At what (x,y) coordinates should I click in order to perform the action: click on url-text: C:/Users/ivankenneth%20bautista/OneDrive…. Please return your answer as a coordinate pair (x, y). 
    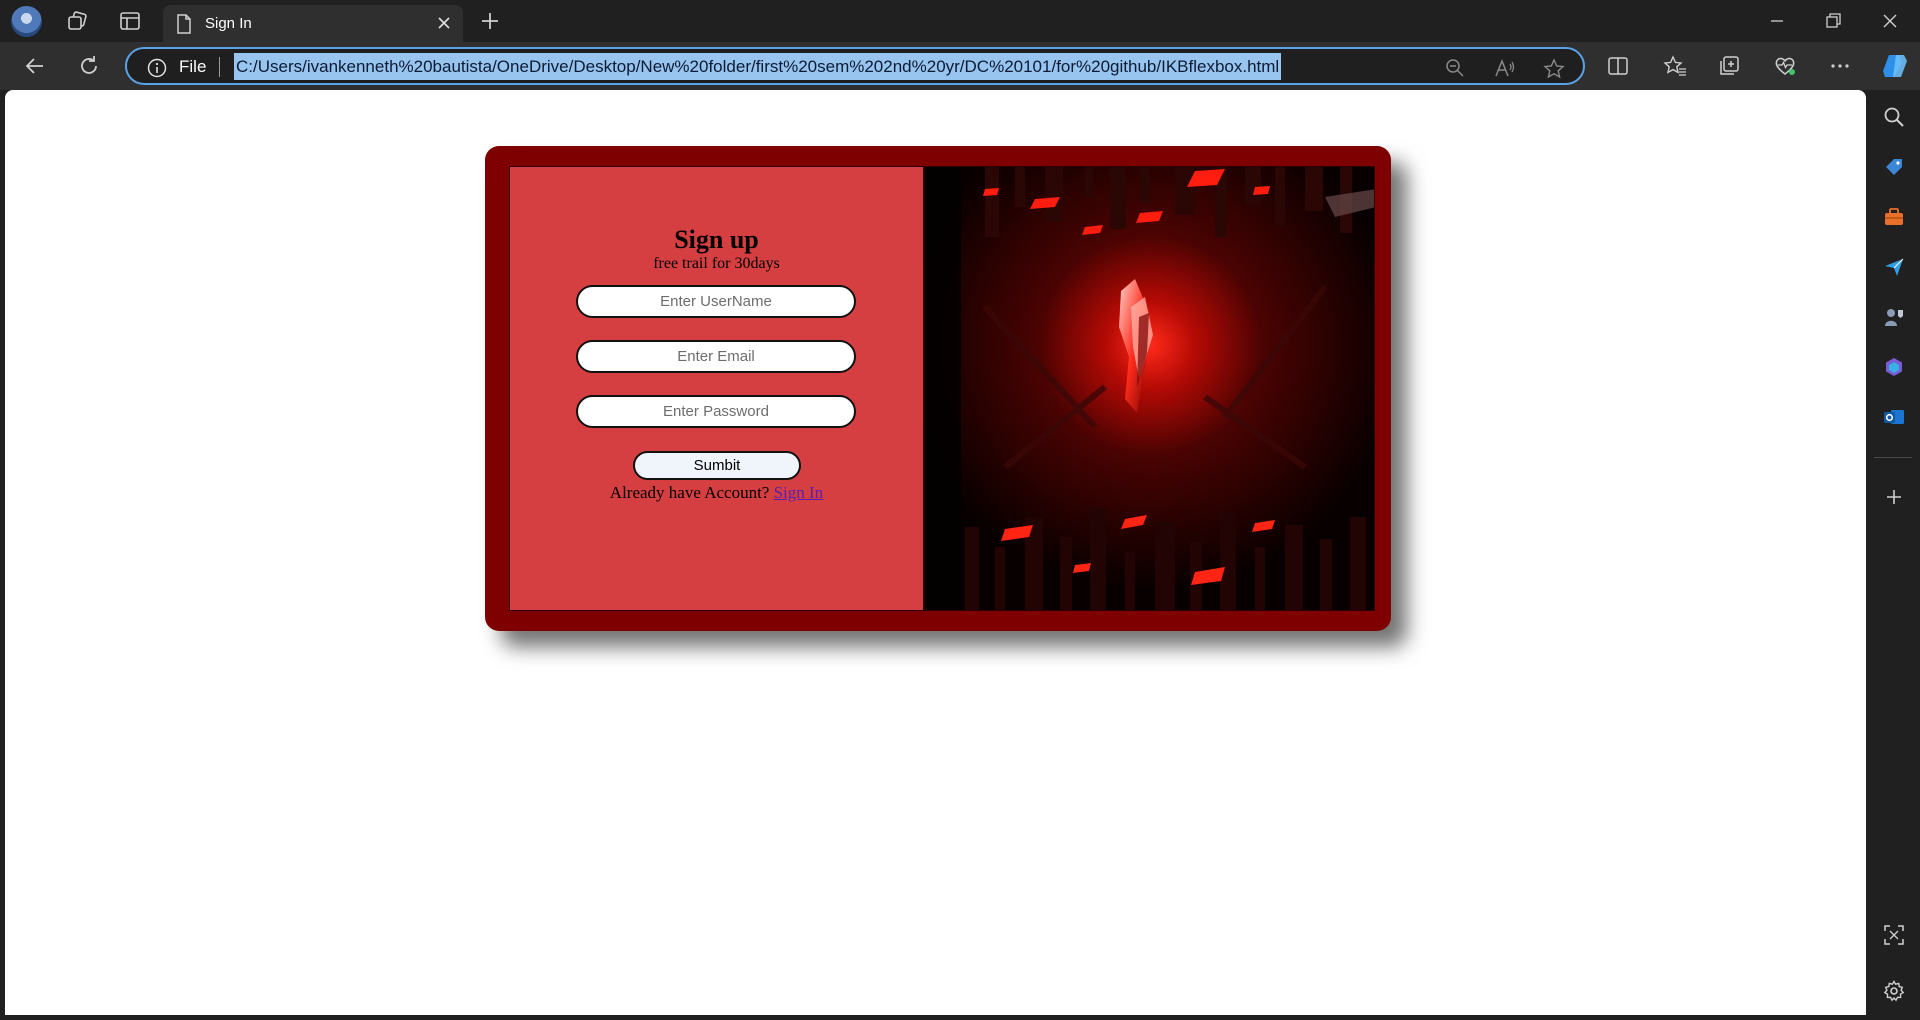
    Looking at the image, I should click on (758, 66).